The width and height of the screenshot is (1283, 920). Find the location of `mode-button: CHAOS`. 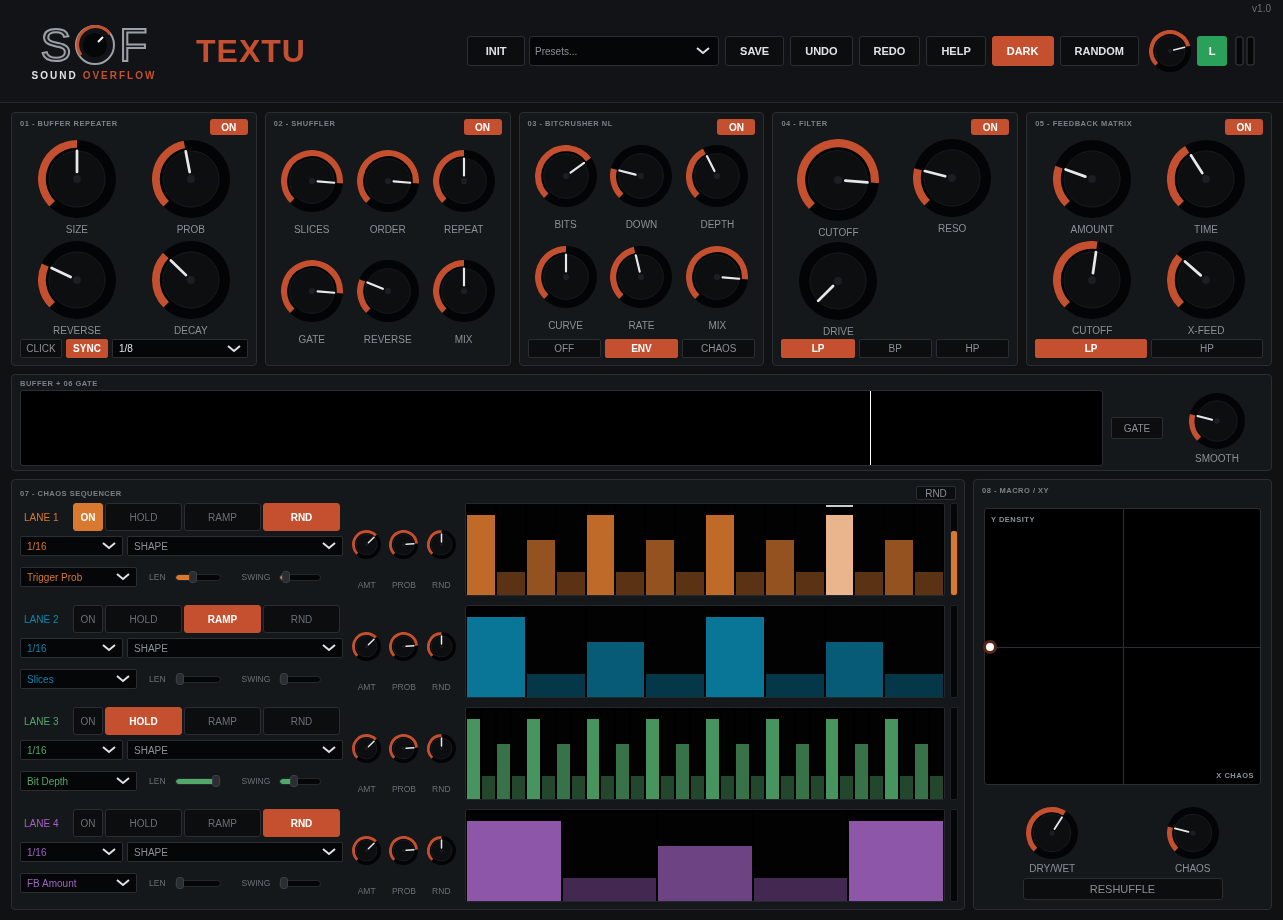

mode-button: CHAOS is located at coordinates (719, 348).